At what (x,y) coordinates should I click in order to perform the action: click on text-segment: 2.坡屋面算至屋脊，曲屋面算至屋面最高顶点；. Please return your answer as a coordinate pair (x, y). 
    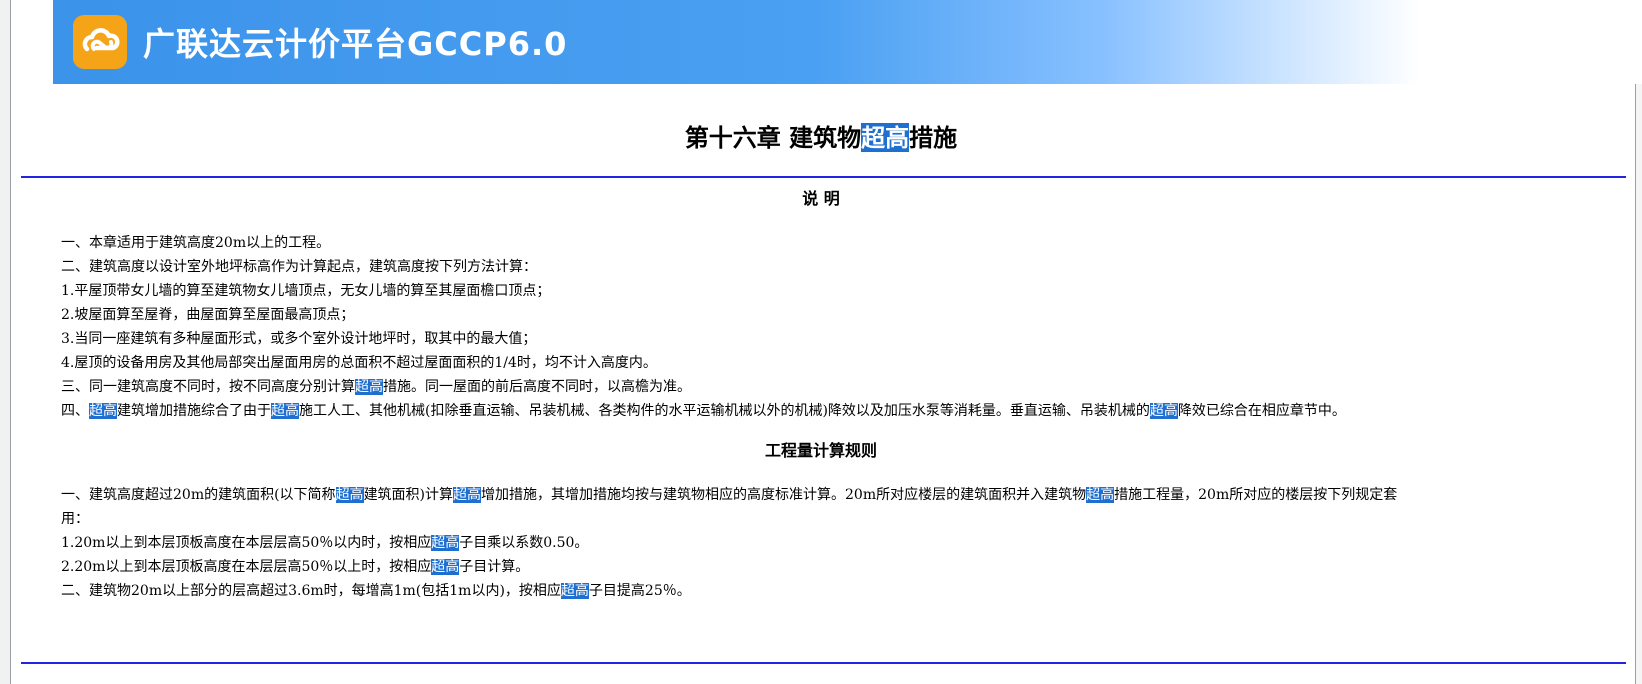
    Looking at the image, I should click on (208, 315).